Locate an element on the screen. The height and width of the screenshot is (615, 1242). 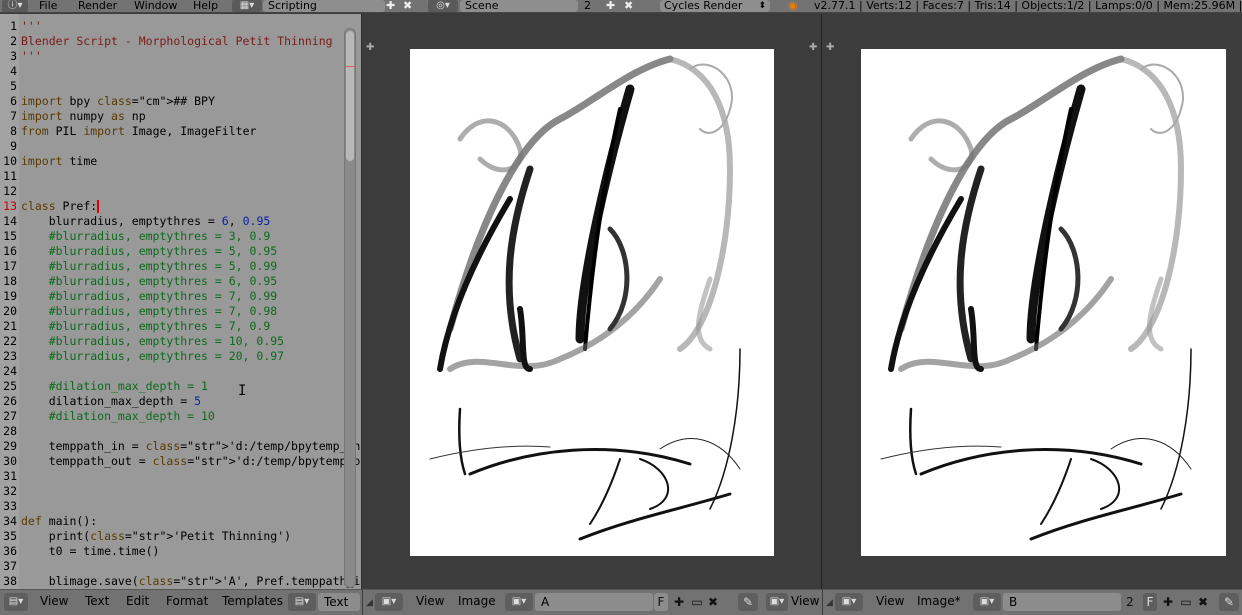
code-line: #blurradius, emptythres = 20, 0.97 is located at coordinates (152, 356).